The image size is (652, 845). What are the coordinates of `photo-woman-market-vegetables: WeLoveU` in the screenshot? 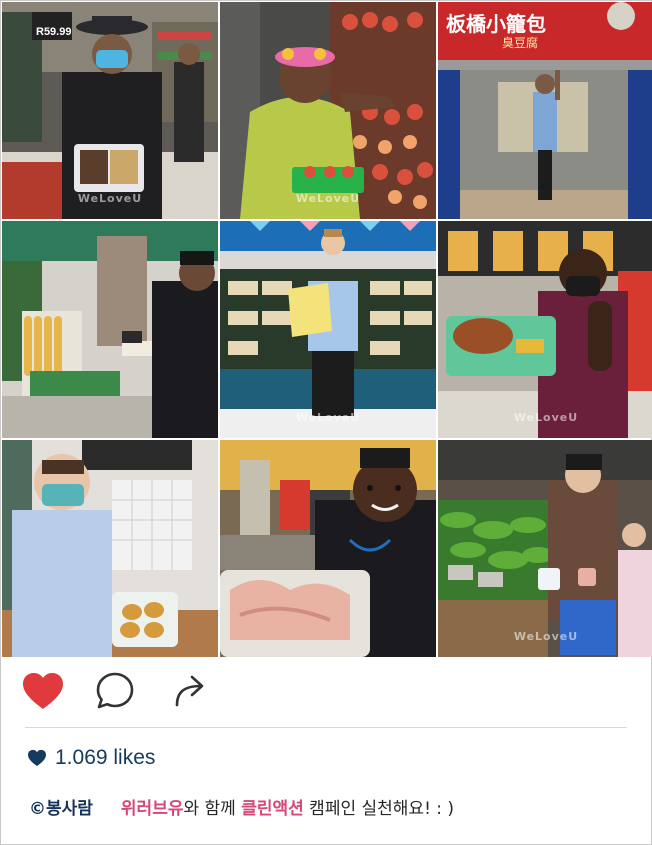 It's located at (545, 548).